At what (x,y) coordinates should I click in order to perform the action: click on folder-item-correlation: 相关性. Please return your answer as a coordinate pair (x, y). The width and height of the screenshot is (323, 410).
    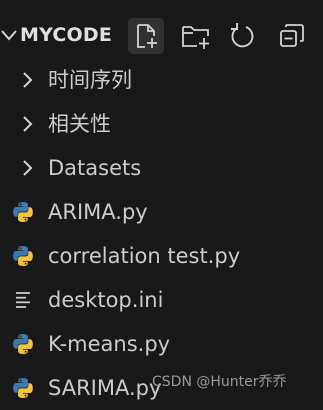
    Looking at the image, I should click on (161, 124).